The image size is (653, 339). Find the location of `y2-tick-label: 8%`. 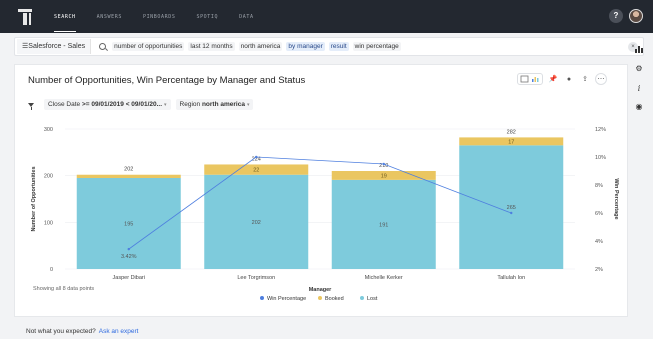

y2-tick-label: 8% is located at coordinates (599, 186).